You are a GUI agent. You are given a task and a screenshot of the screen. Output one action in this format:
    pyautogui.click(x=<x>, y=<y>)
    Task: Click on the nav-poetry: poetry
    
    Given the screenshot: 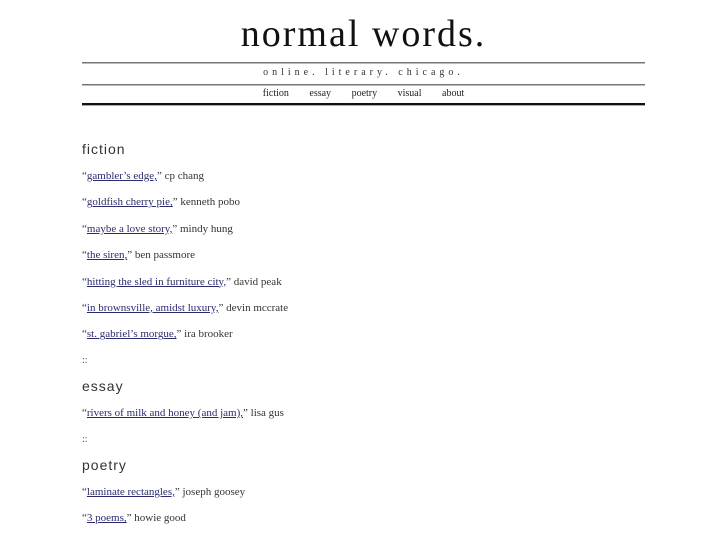 What is the action you would take?
    pyautogui.click(x=365, y=93)
    